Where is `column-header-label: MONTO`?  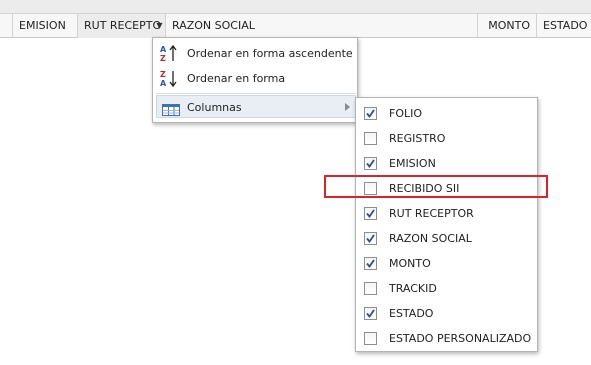 column-header-label: MONTO is located at coordinates (509, 25).